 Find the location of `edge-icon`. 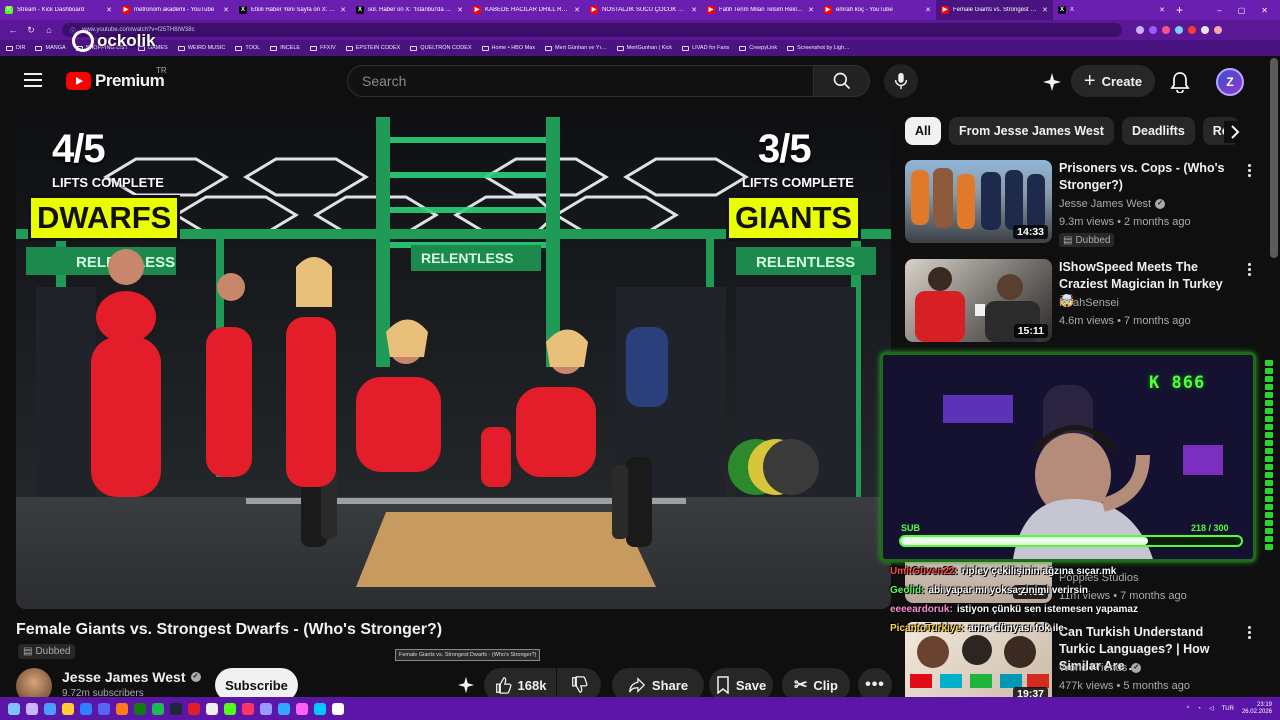

edge-icon is located at coordinates (86, 708).